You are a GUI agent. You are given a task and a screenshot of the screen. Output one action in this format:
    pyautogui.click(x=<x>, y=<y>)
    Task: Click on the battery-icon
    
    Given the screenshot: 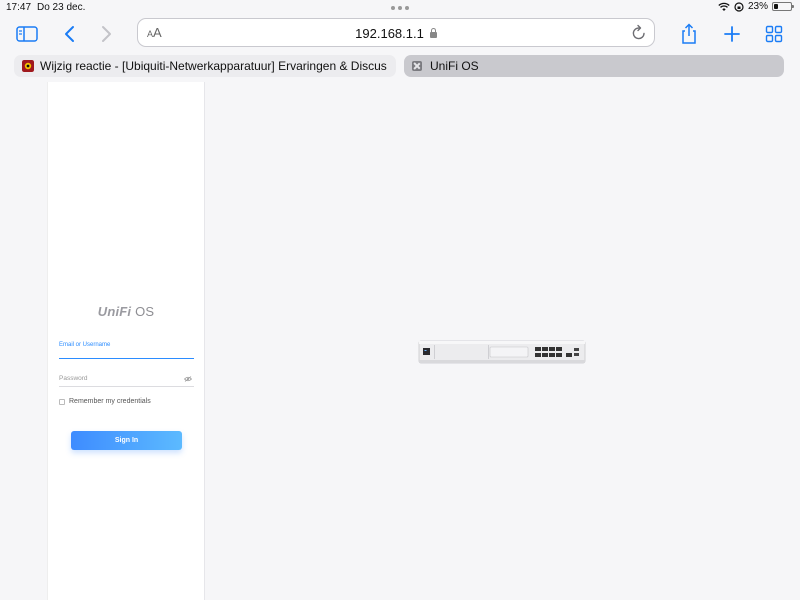 What is the action you would take?
    pyautogui.click(x=783, y=6)
    